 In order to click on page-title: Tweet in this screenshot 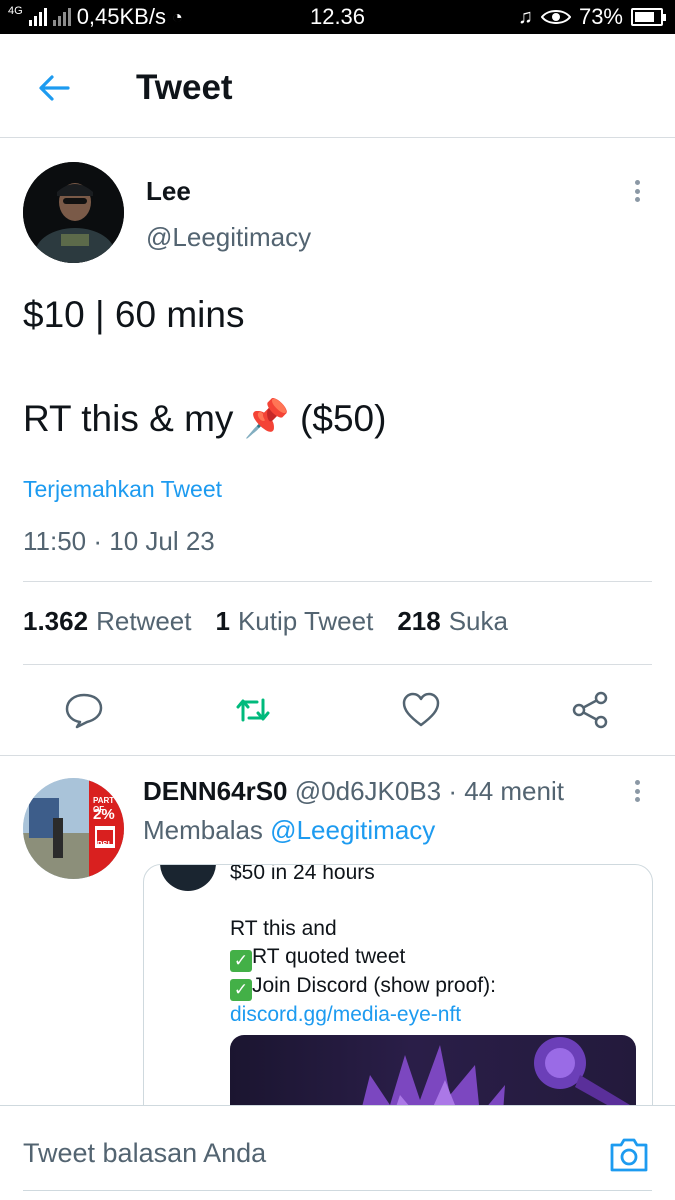, I will do `click(184, 87)`.